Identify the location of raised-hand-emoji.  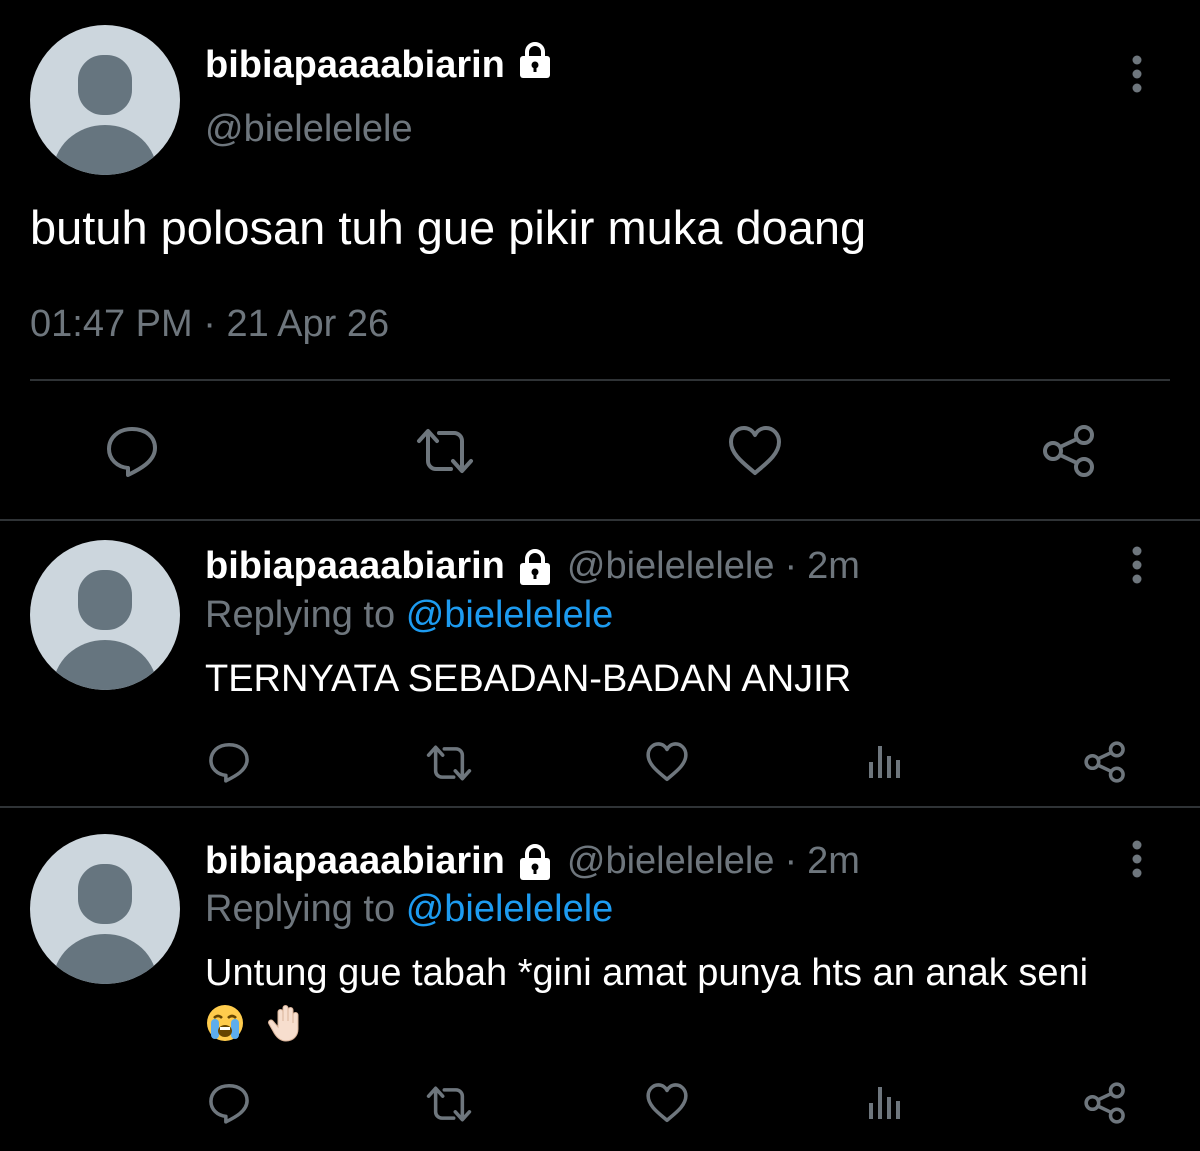
(286, 1023).